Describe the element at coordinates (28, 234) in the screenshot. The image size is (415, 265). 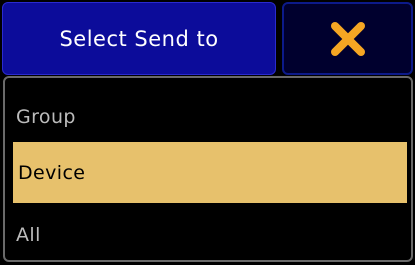
I see `option-label: All` at that location.